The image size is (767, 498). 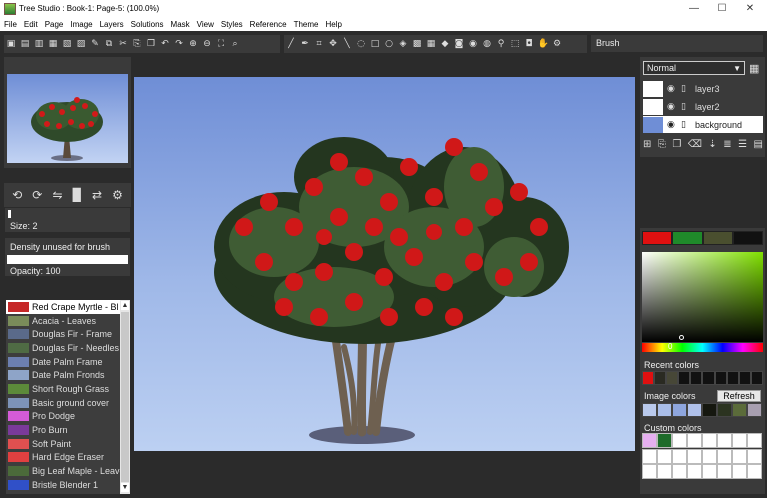 I want to click on add-layer-icon: ⊞, so click(x=647, y=144).